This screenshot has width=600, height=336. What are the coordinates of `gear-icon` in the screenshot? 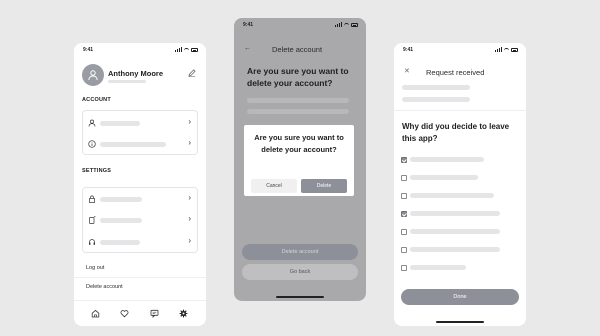 It's located at (183, 314).